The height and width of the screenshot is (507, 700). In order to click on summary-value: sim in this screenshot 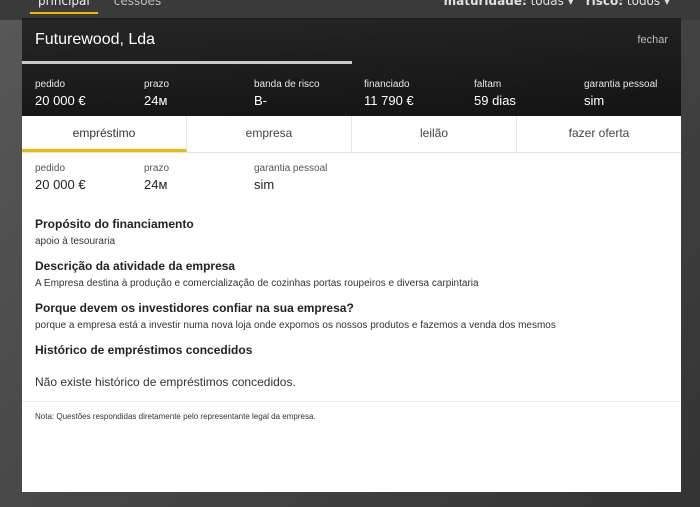, I will do `click(264, 184)`.